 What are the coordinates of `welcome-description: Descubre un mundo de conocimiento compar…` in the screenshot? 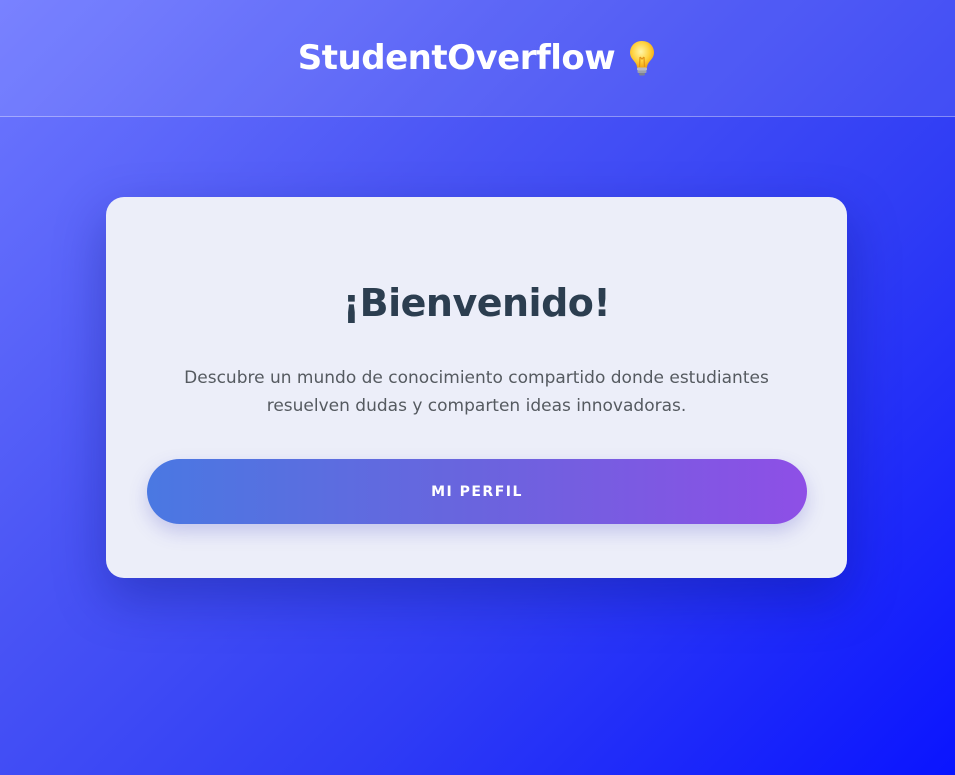 It's located at (476, 392).